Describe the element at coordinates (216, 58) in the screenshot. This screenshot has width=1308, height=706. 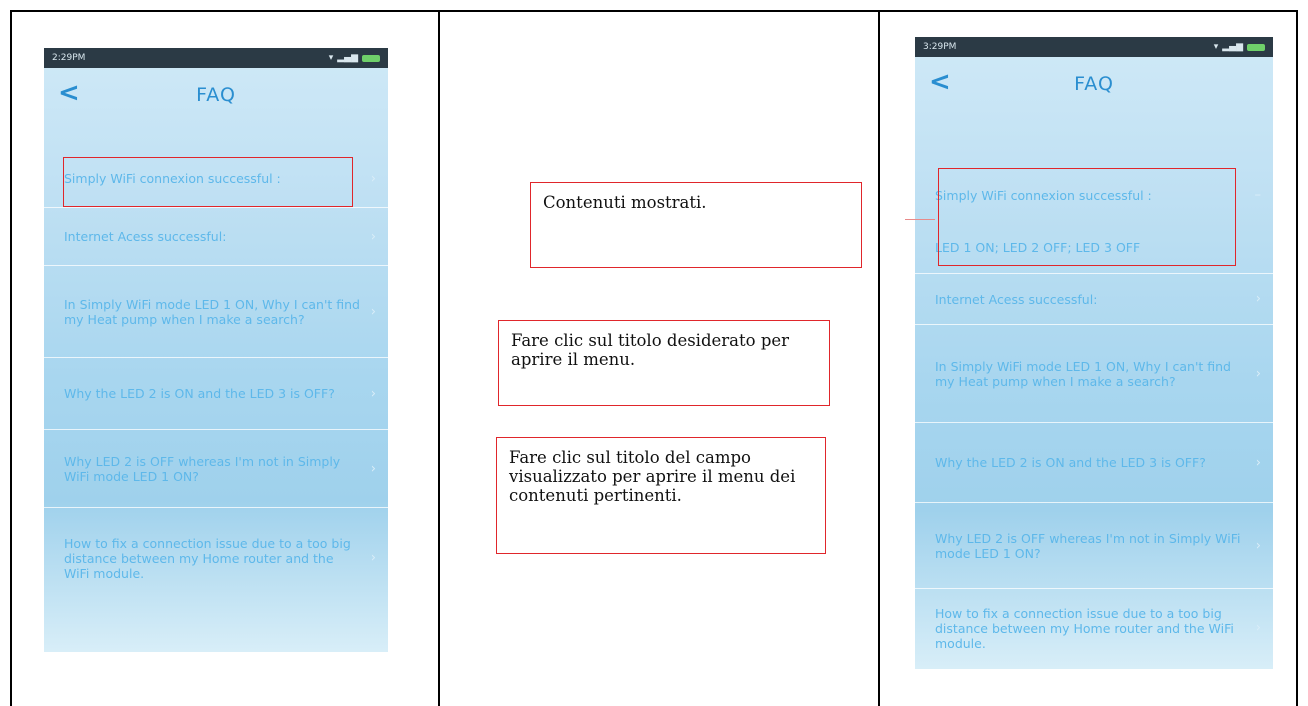
I see `status-bar: 2:29PM ▾ ▂▄▆` at that location.